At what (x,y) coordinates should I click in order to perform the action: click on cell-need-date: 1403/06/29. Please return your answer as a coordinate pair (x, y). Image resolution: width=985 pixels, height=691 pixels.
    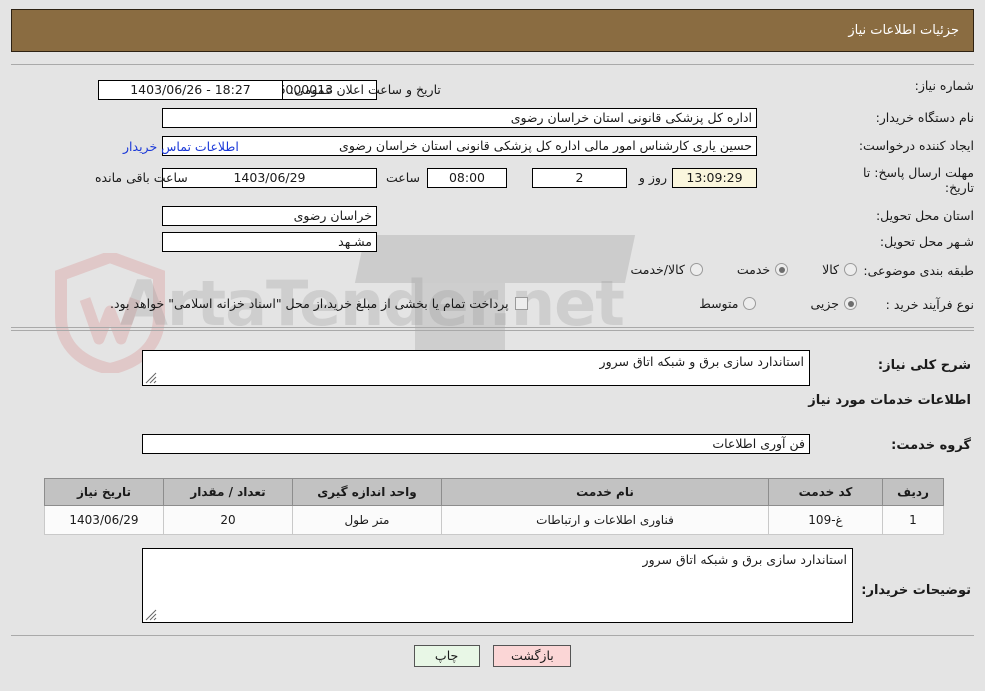
    Looking at the image, I should click on (104, 520).